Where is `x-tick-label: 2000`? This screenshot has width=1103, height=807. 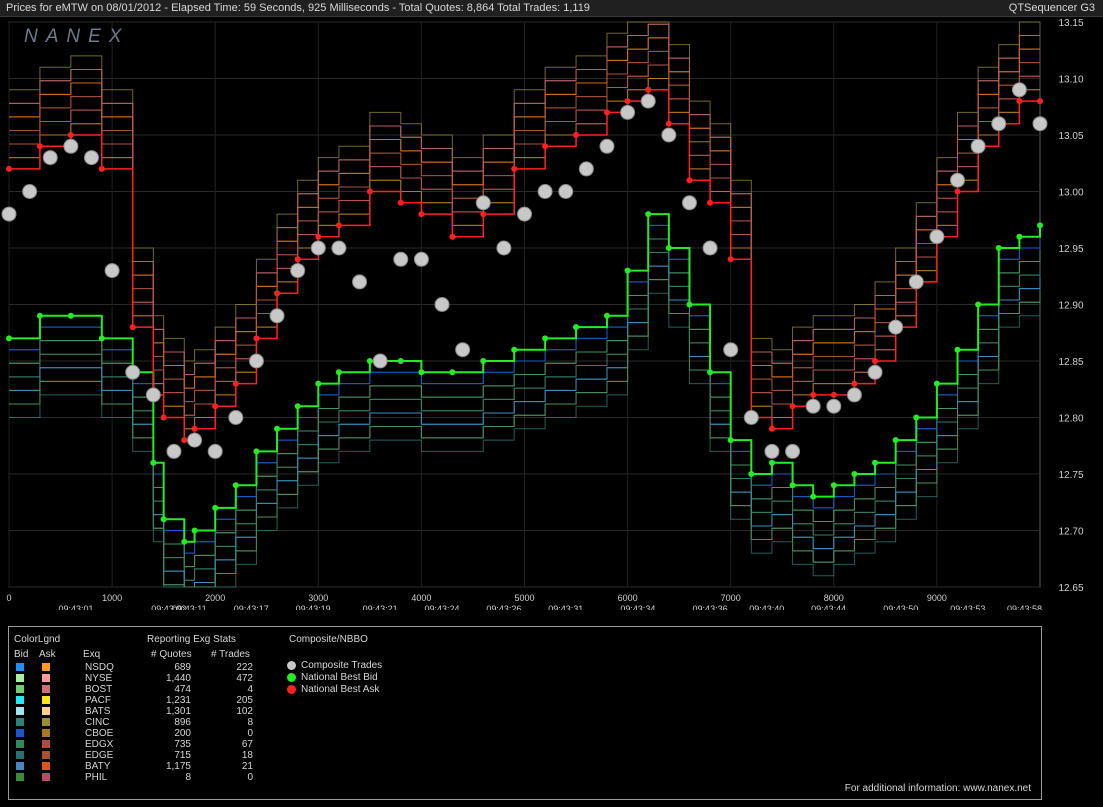 x-tick-label: 2000 is located at coordinates (215, 598).